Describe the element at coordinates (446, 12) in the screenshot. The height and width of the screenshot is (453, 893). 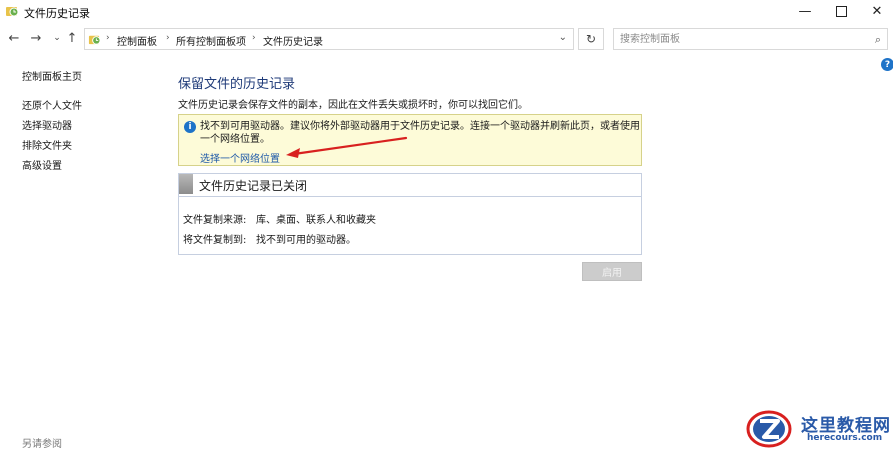
I see `title-bar: 文件历史记录 — ✕` at that location.